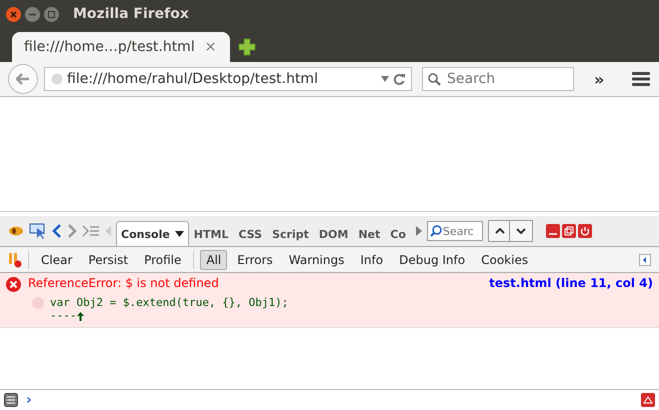  Describe the element at coordinates (569, 231) in the screenshot. I see `detach-icon` at that location.